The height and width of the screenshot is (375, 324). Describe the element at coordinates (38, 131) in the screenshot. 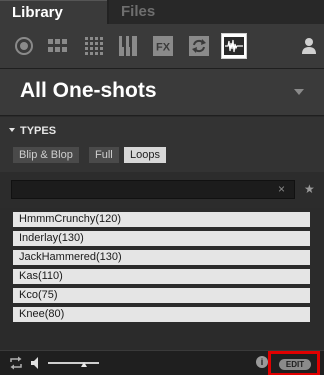

I see `types-heading-label: TYPES` at that location.